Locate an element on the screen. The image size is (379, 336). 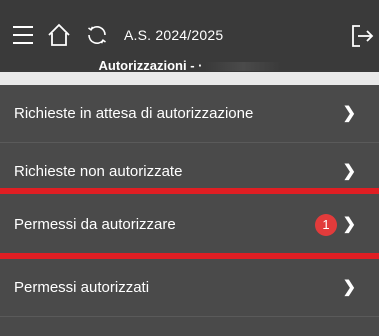
section-title-text: Autorizzazioni - · is located at coordinates (150, 65).